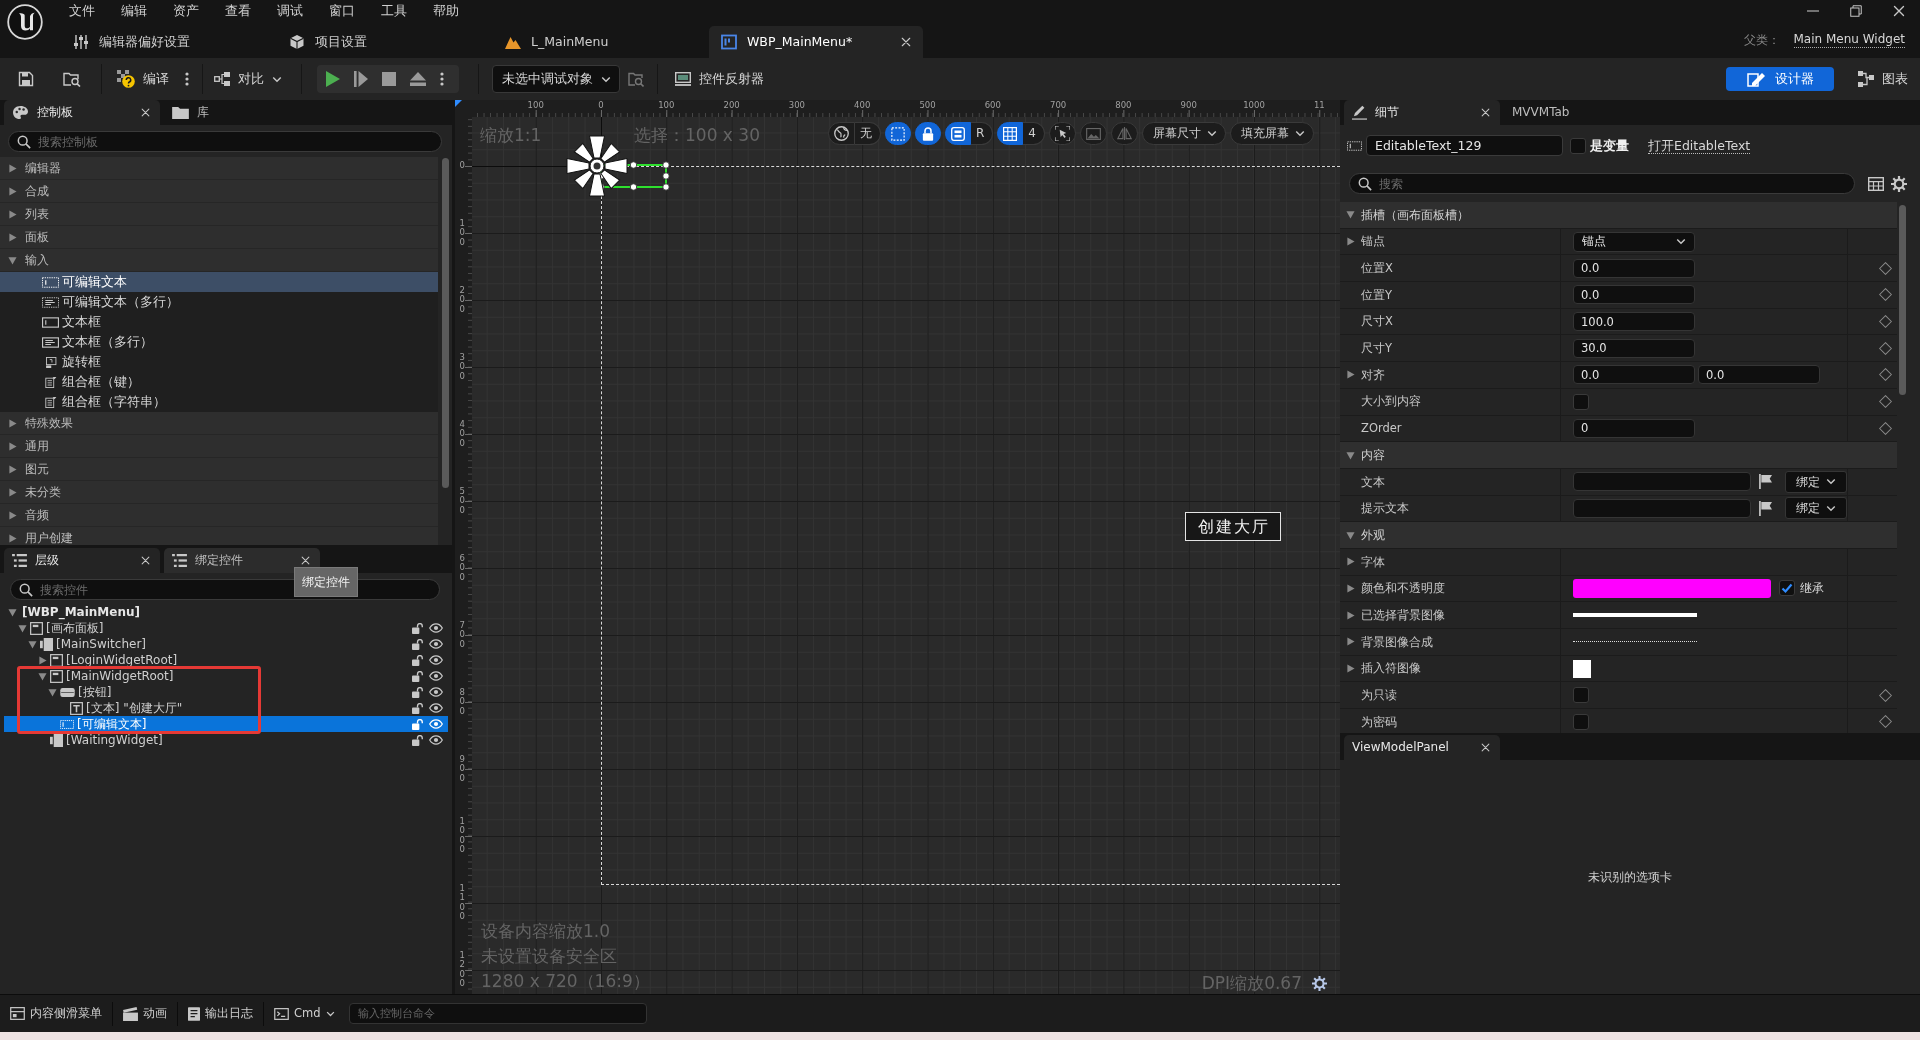 The height and width of the screenshot is (1040, 1920). What do you see at coordinates (418, 79) in the screenshot?
I see `eject-icon` at bounding box center [418, 79].